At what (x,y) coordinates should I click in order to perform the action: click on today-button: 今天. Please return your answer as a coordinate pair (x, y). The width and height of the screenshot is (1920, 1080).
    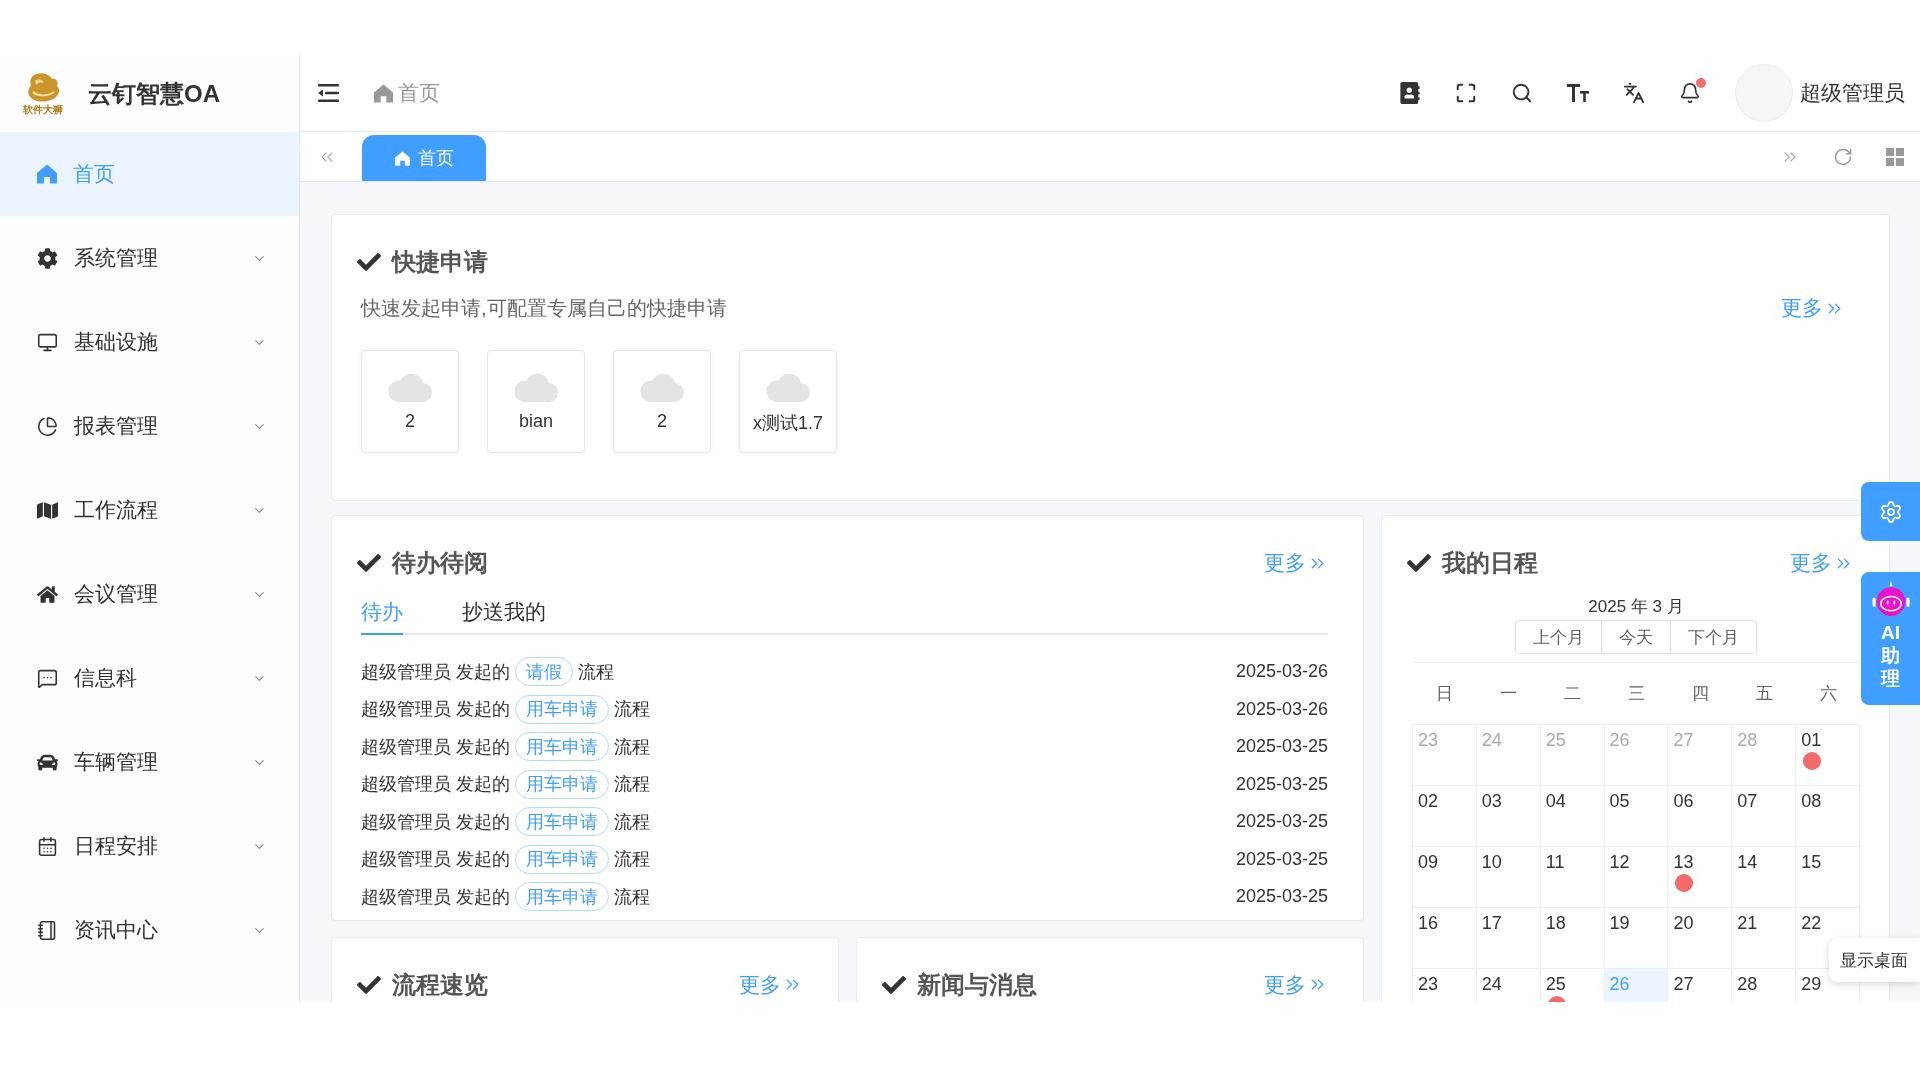
    Looking at the image, I should click on (1636, 637).